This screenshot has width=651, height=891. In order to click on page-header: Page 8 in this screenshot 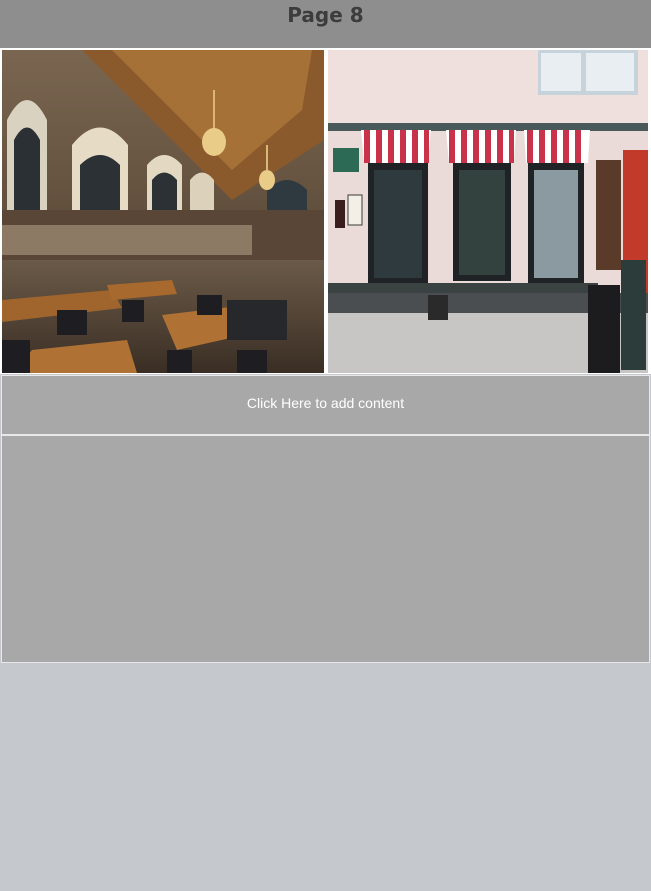, I will do `click(325, 24)`.